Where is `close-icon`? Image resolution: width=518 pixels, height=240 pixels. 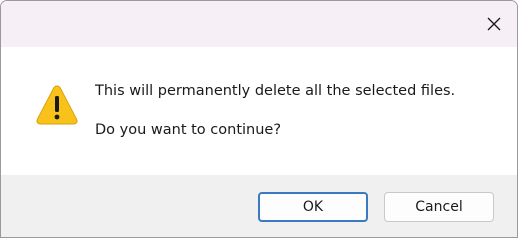
close-icon is located at coordinates (494, 24).